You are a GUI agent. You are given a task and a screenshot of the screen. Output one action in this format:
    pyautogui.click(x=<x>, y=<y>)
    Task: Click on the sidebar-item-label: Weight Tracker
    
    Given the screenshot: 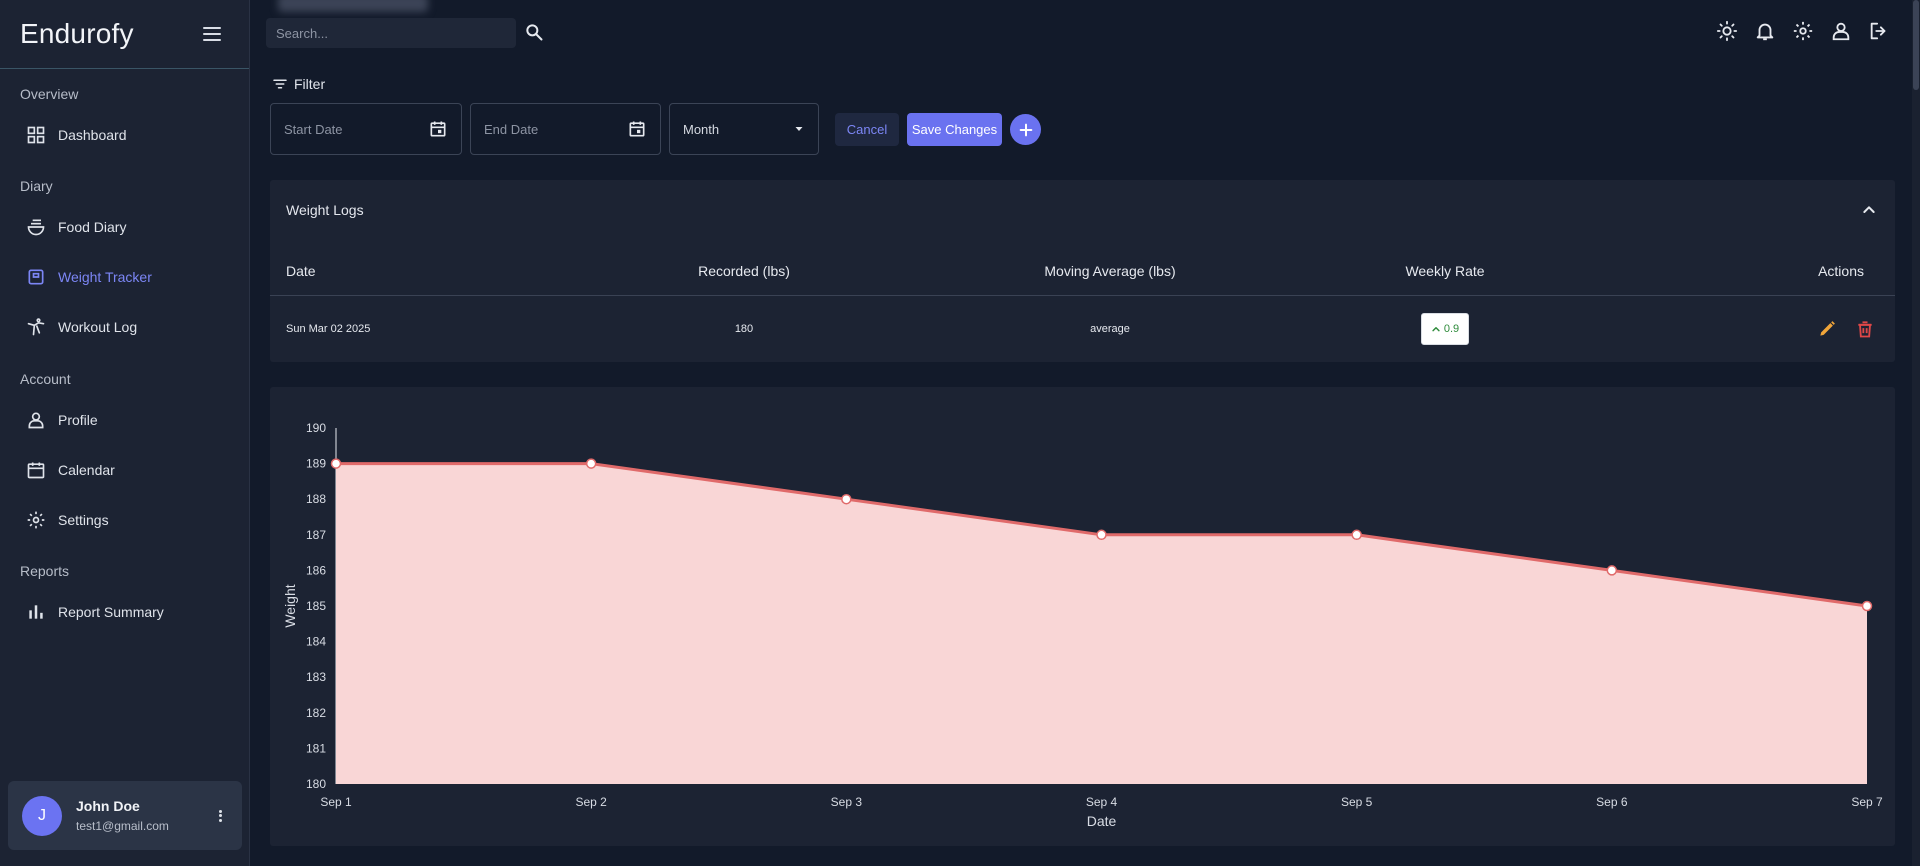 What is the action you would take?
    pyautogui.click(x=105, y=277)
    